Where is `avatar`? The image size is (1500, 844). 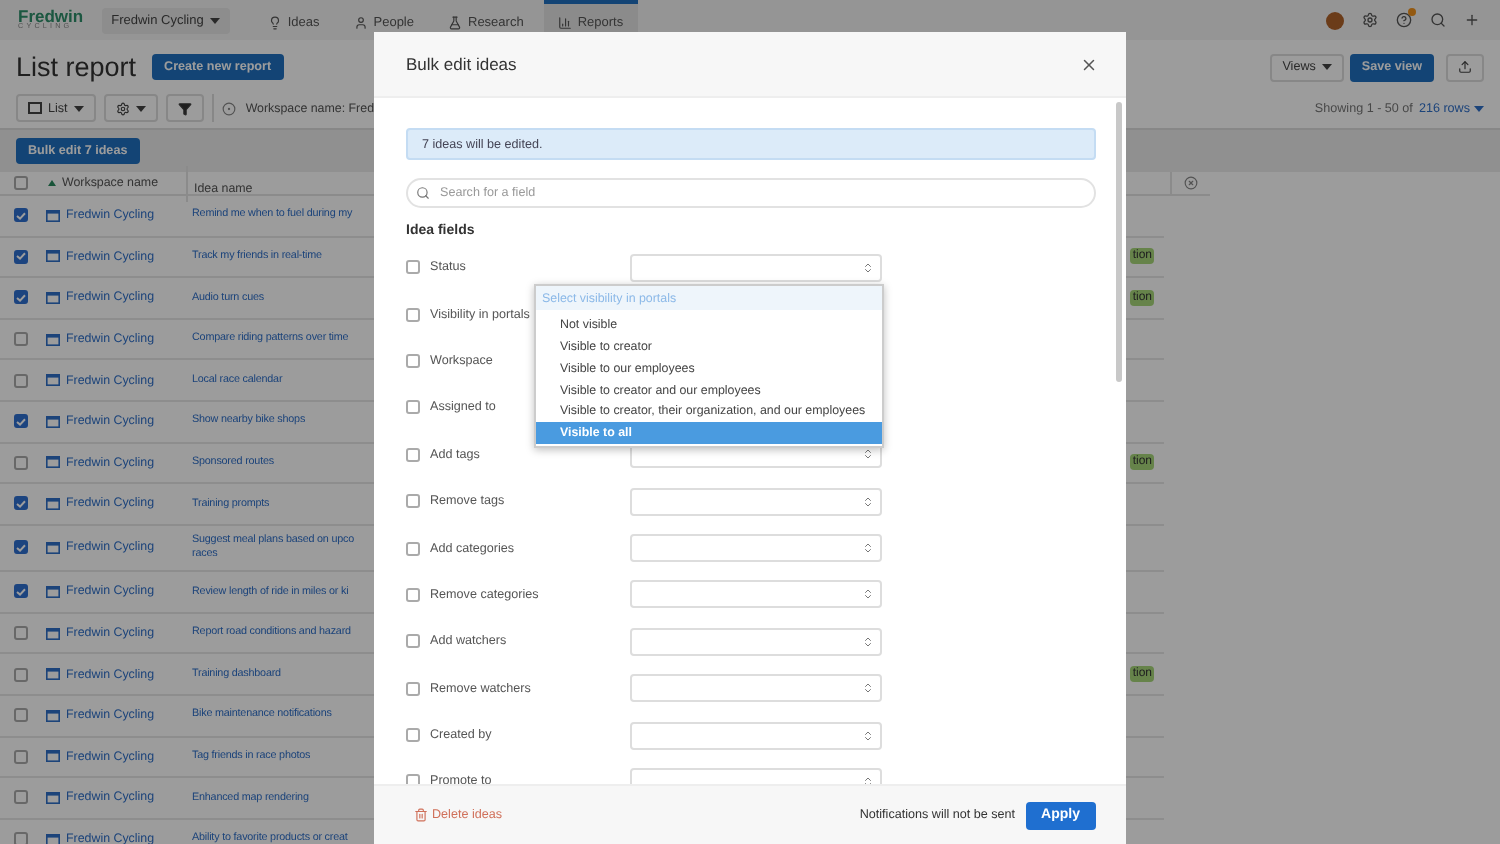
avatar is located at coordinates (1335, 20).